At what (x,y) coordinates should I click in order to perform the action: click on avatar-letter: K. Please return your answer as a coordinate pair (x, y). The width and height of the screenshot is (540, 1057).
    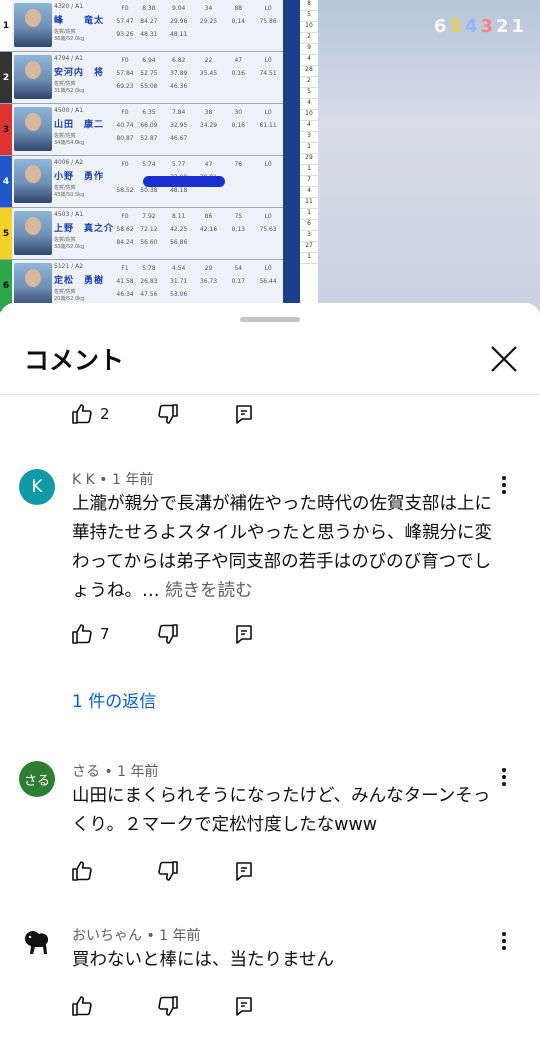
    Looking at the image, I should click on (37, 487).